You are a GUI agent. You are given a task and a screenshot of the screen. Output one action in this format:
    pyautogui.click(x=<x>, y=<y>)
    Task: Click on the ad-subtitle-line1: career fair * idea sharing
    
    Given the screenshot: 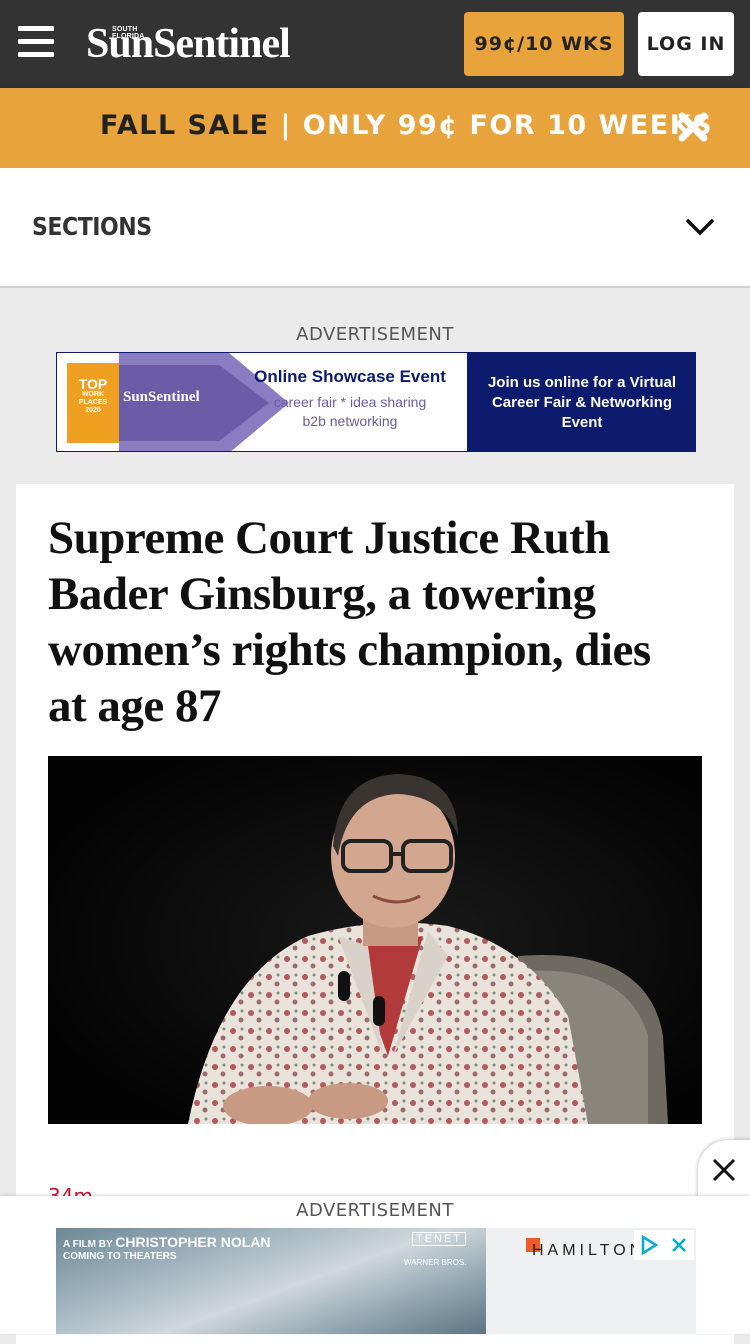 What is the action you would take?
    pyautogui.click(x=350, y=402)
    